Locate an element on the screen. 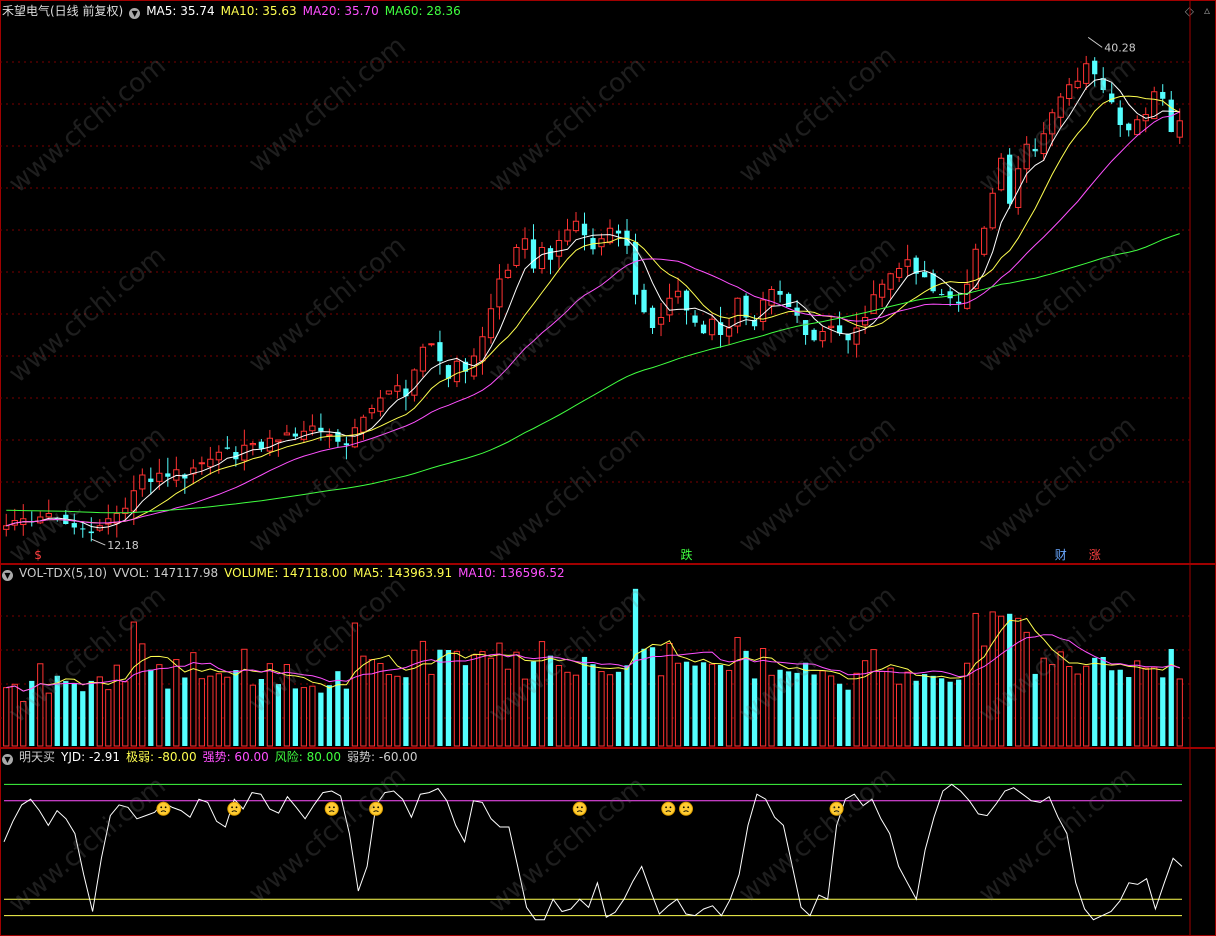  event-marker: 涨 is located at coordinates (1095, 554).